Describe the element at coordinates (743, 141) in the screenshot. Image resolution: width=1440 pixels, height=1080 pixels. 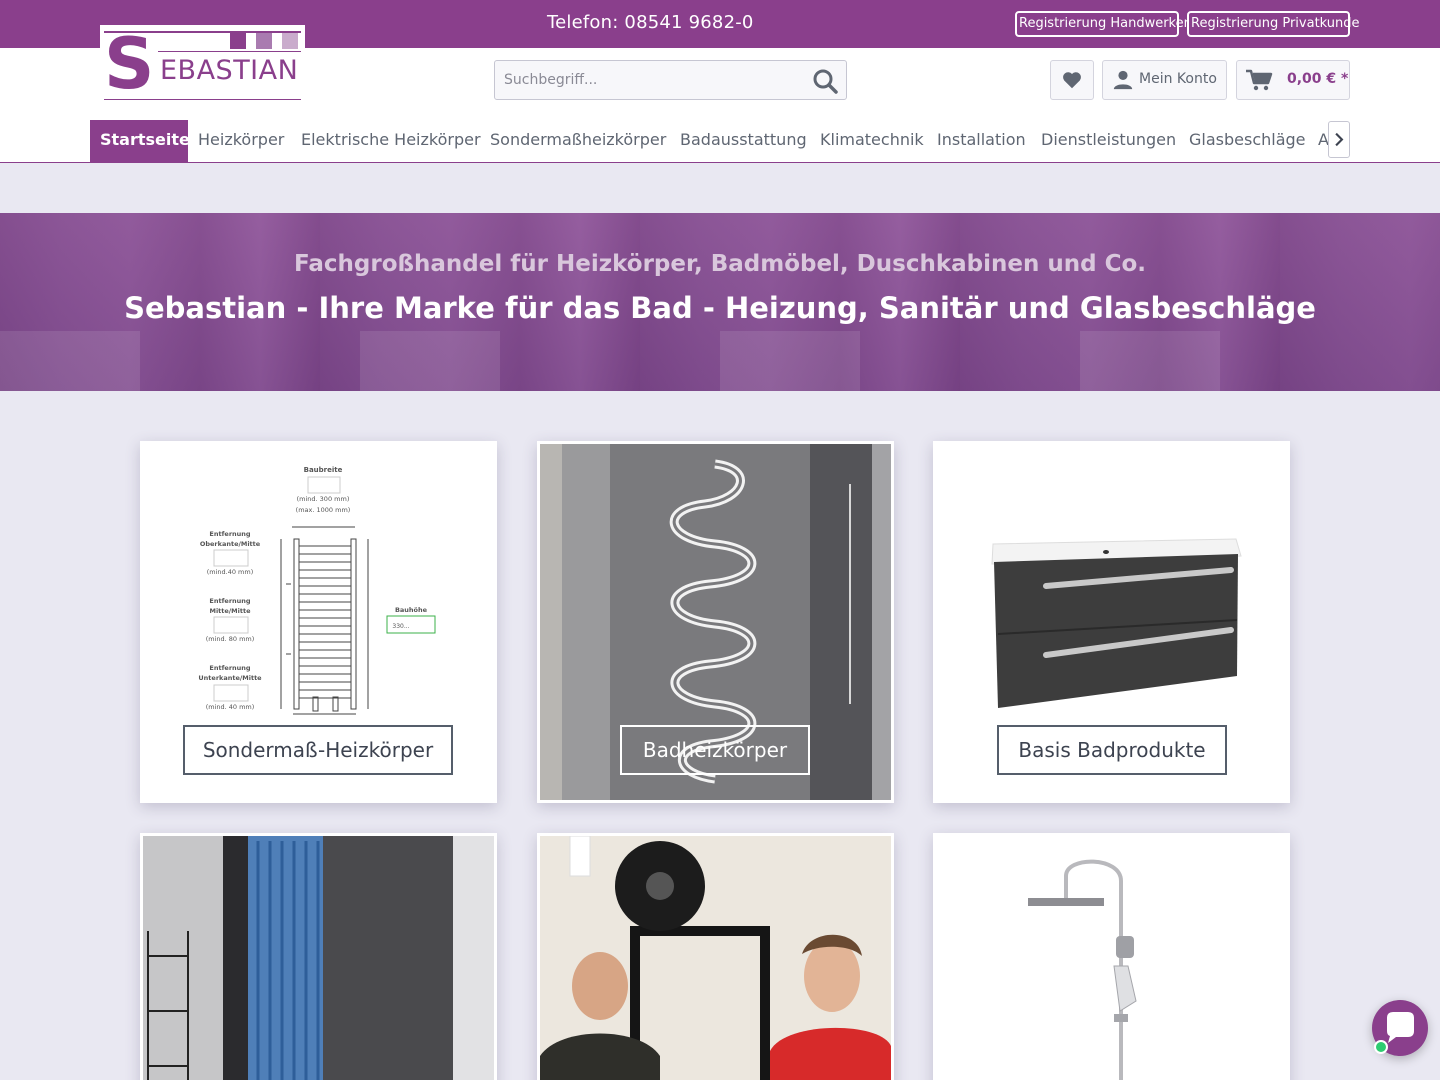
I see `nav-item-badausstattung: Badausstattung` at that location.